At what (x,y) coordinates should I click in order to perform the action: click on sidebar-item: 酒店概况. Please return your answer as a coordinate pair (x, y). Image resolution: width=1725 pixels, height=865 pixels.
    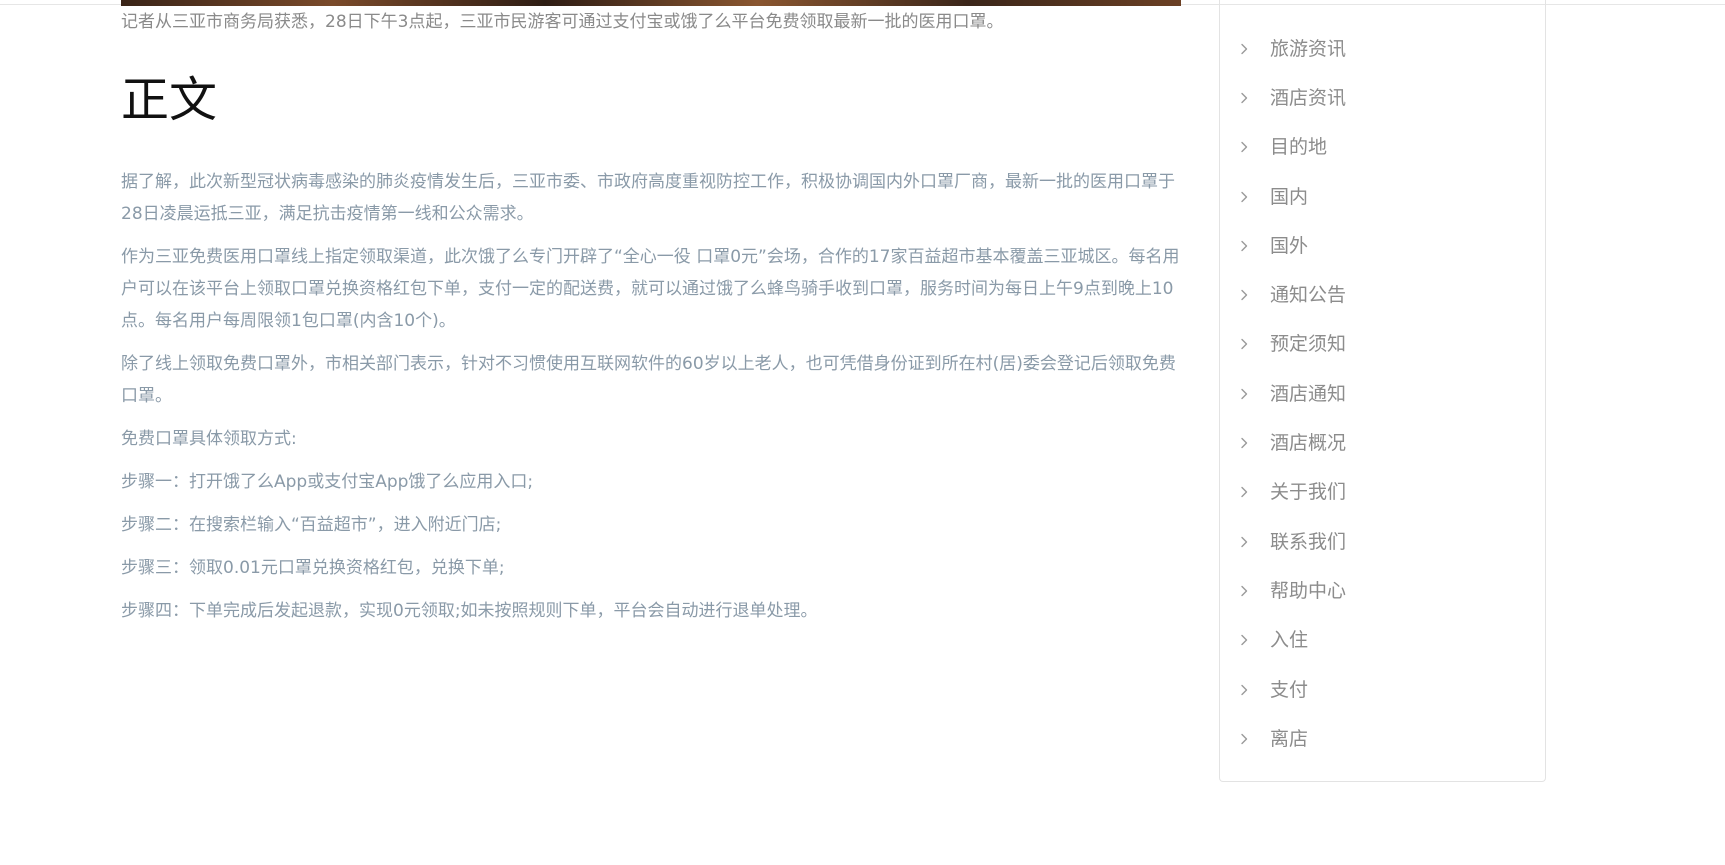
    Looking at the image, I should click on (1292, 442).